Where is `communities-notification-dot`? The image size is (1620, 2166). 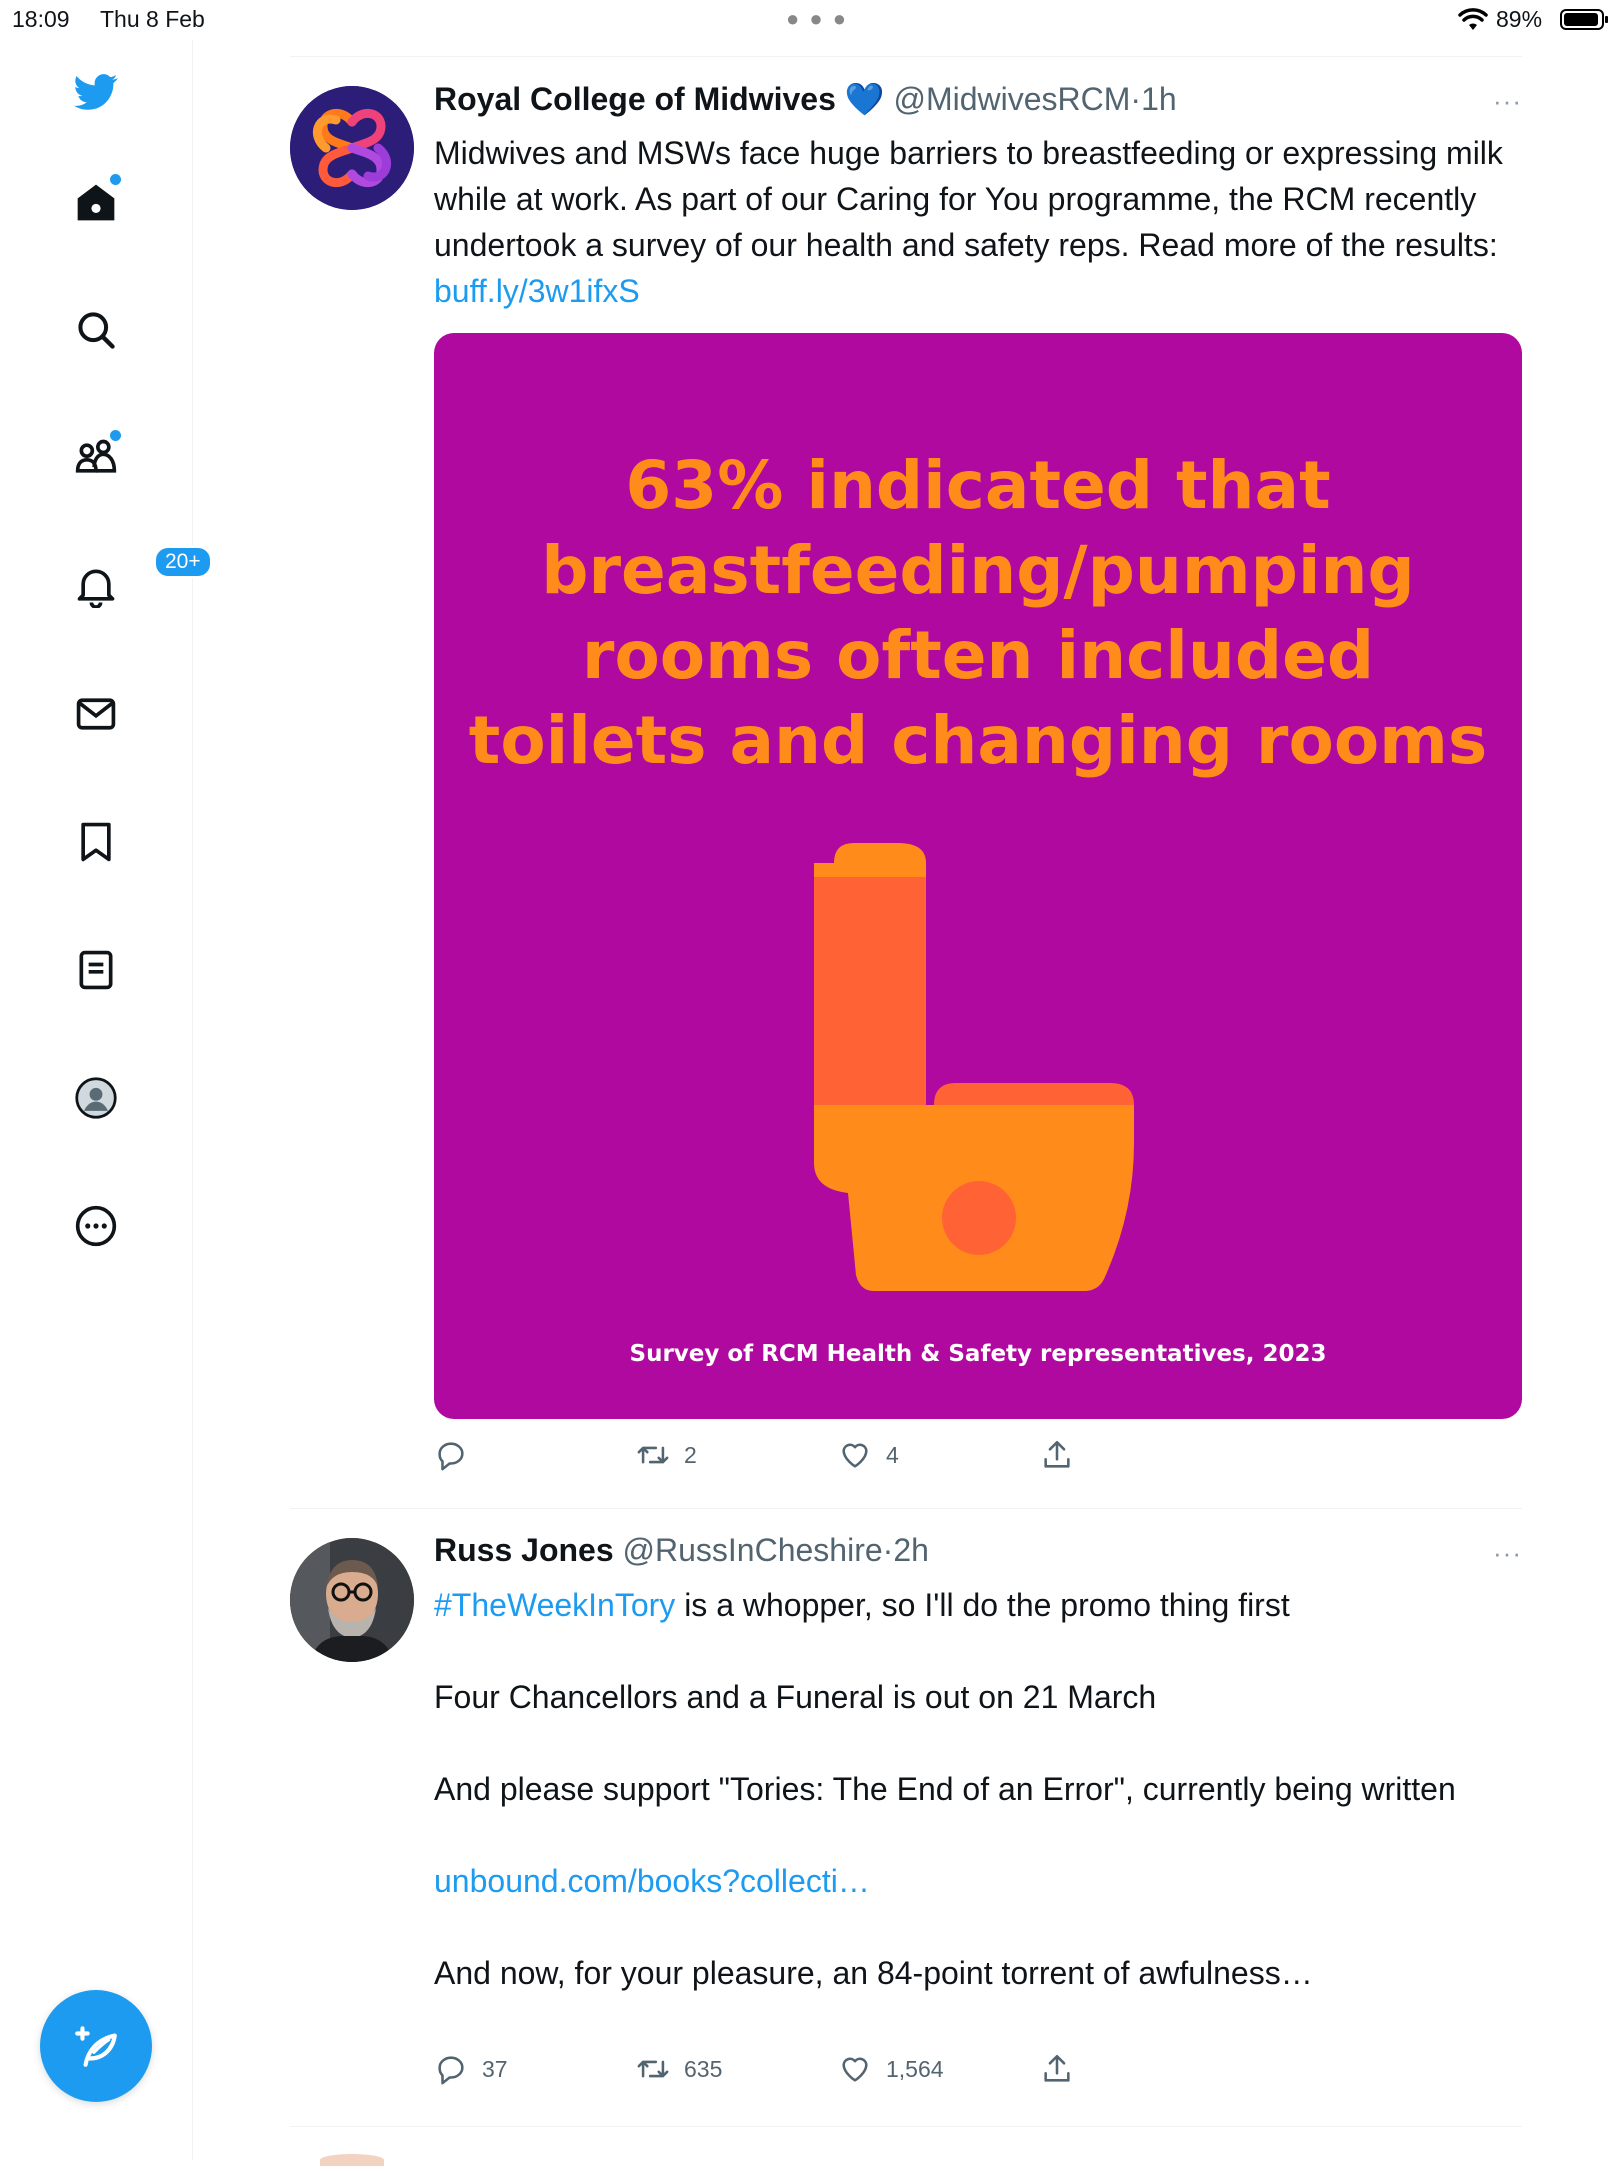 communities-notification-dot is located at coordinates (115, 435).